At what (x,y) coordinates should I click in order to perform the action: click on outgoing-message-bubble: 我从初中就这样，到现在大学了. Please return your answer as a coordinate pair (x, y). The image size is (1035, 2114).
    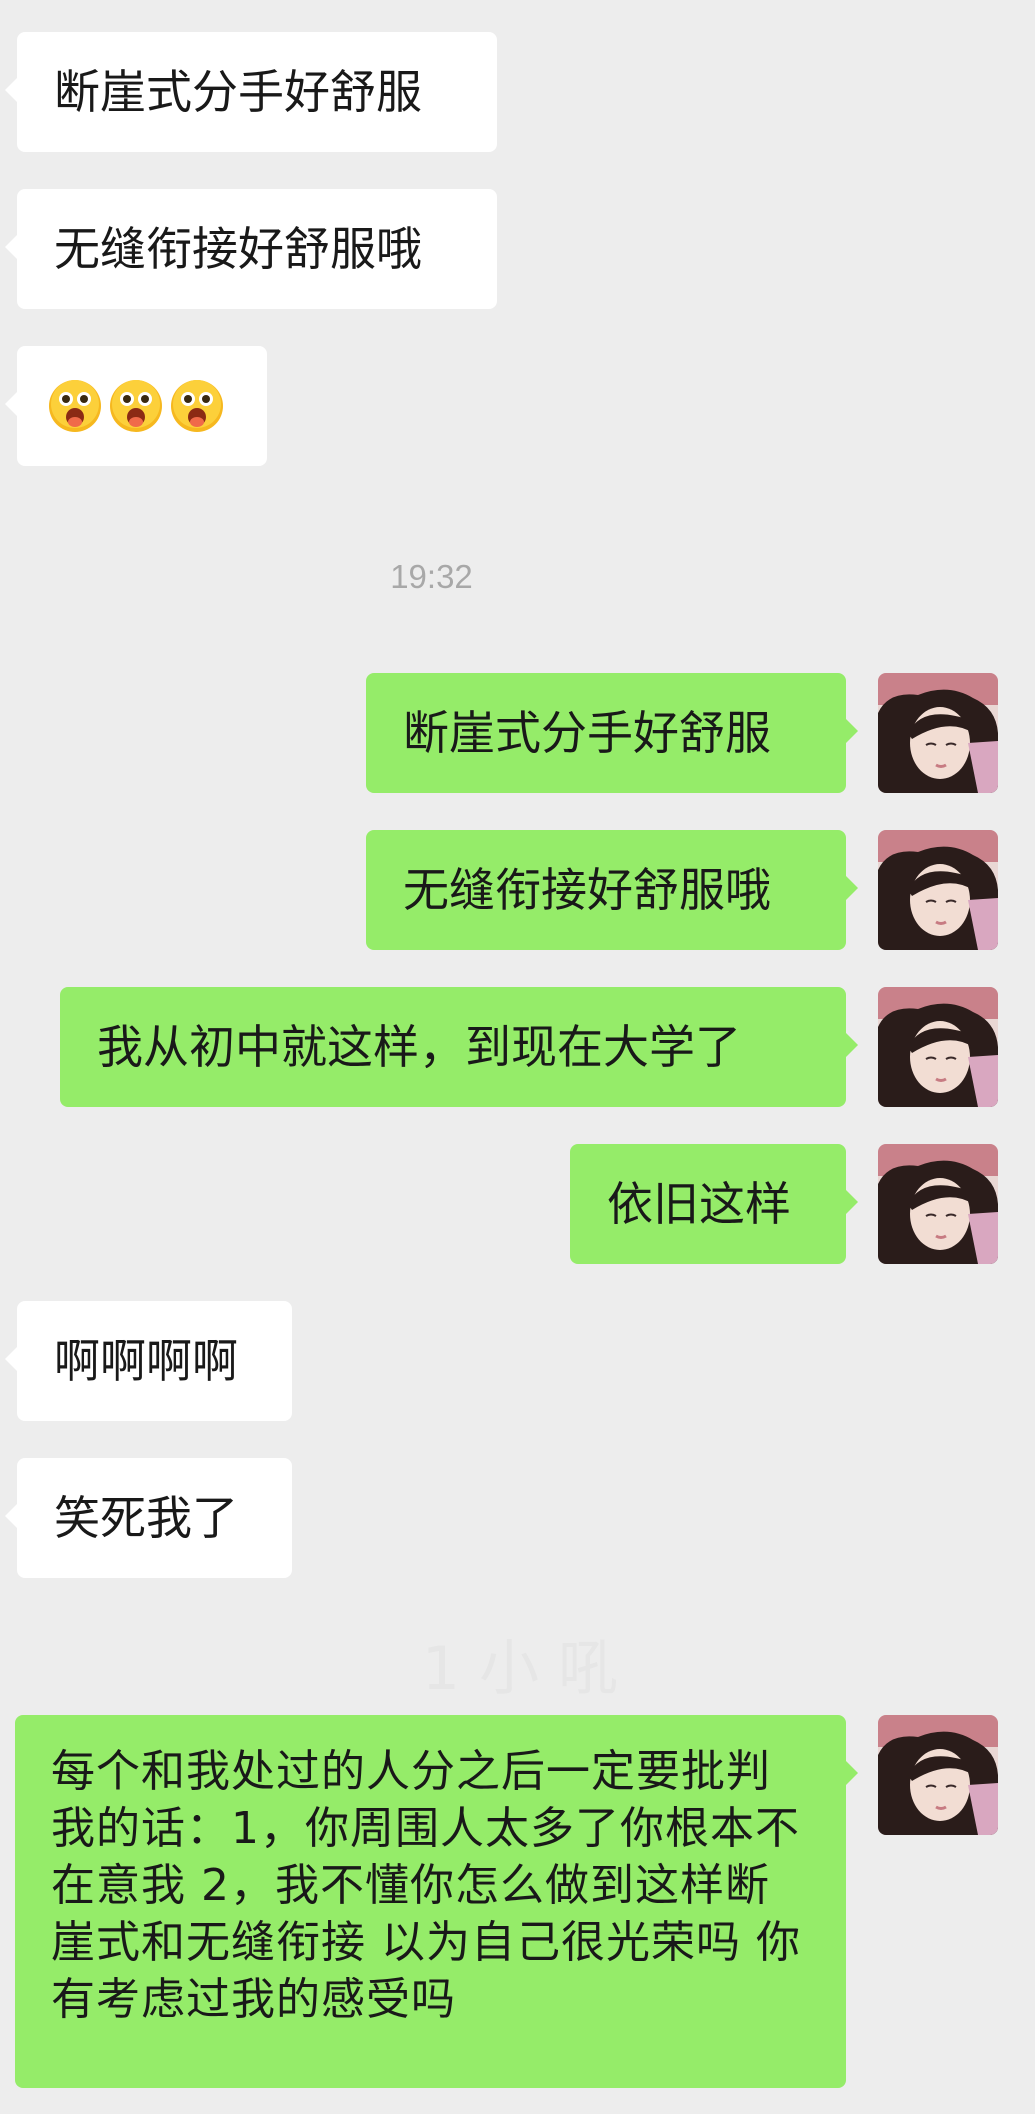
    Looking at the image, I should click on (459, 1047).